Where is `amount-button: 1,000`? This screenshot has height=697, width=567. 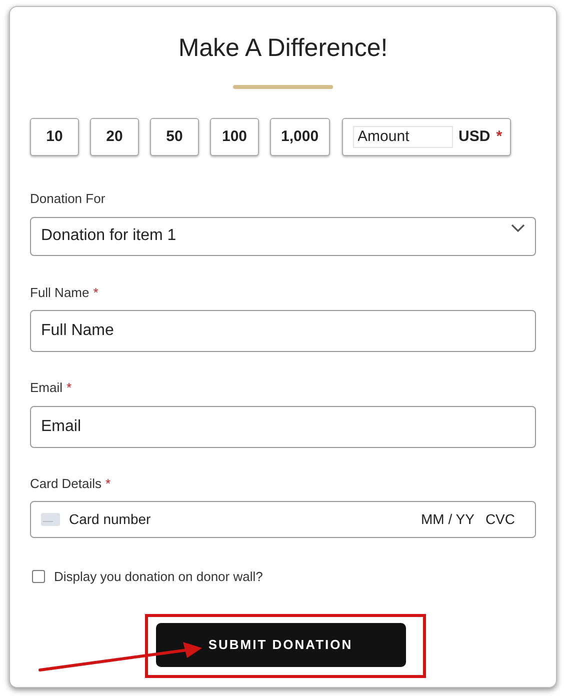
amount-button: 1,000 is located at coordinates (300, 137).